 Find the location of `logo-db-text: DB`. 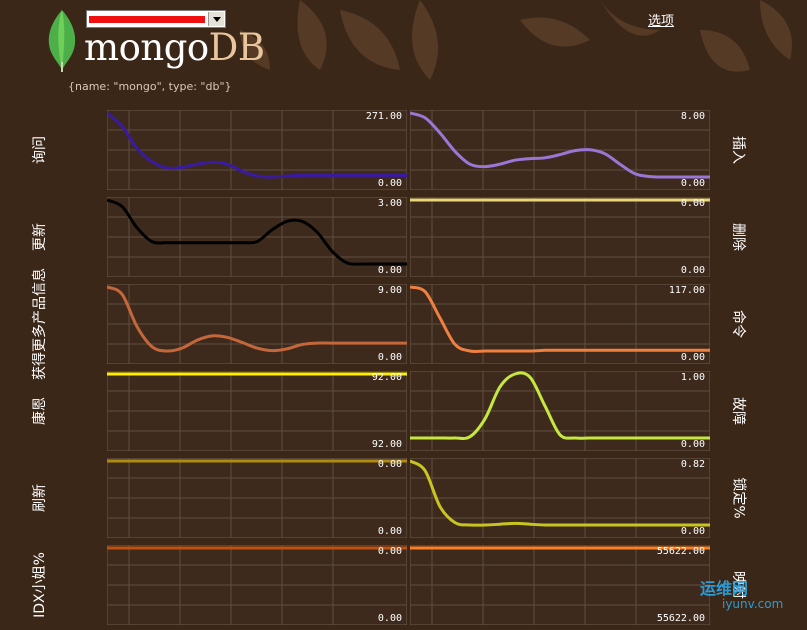

logo-db-text: DB is located at coordinates (236, 47).